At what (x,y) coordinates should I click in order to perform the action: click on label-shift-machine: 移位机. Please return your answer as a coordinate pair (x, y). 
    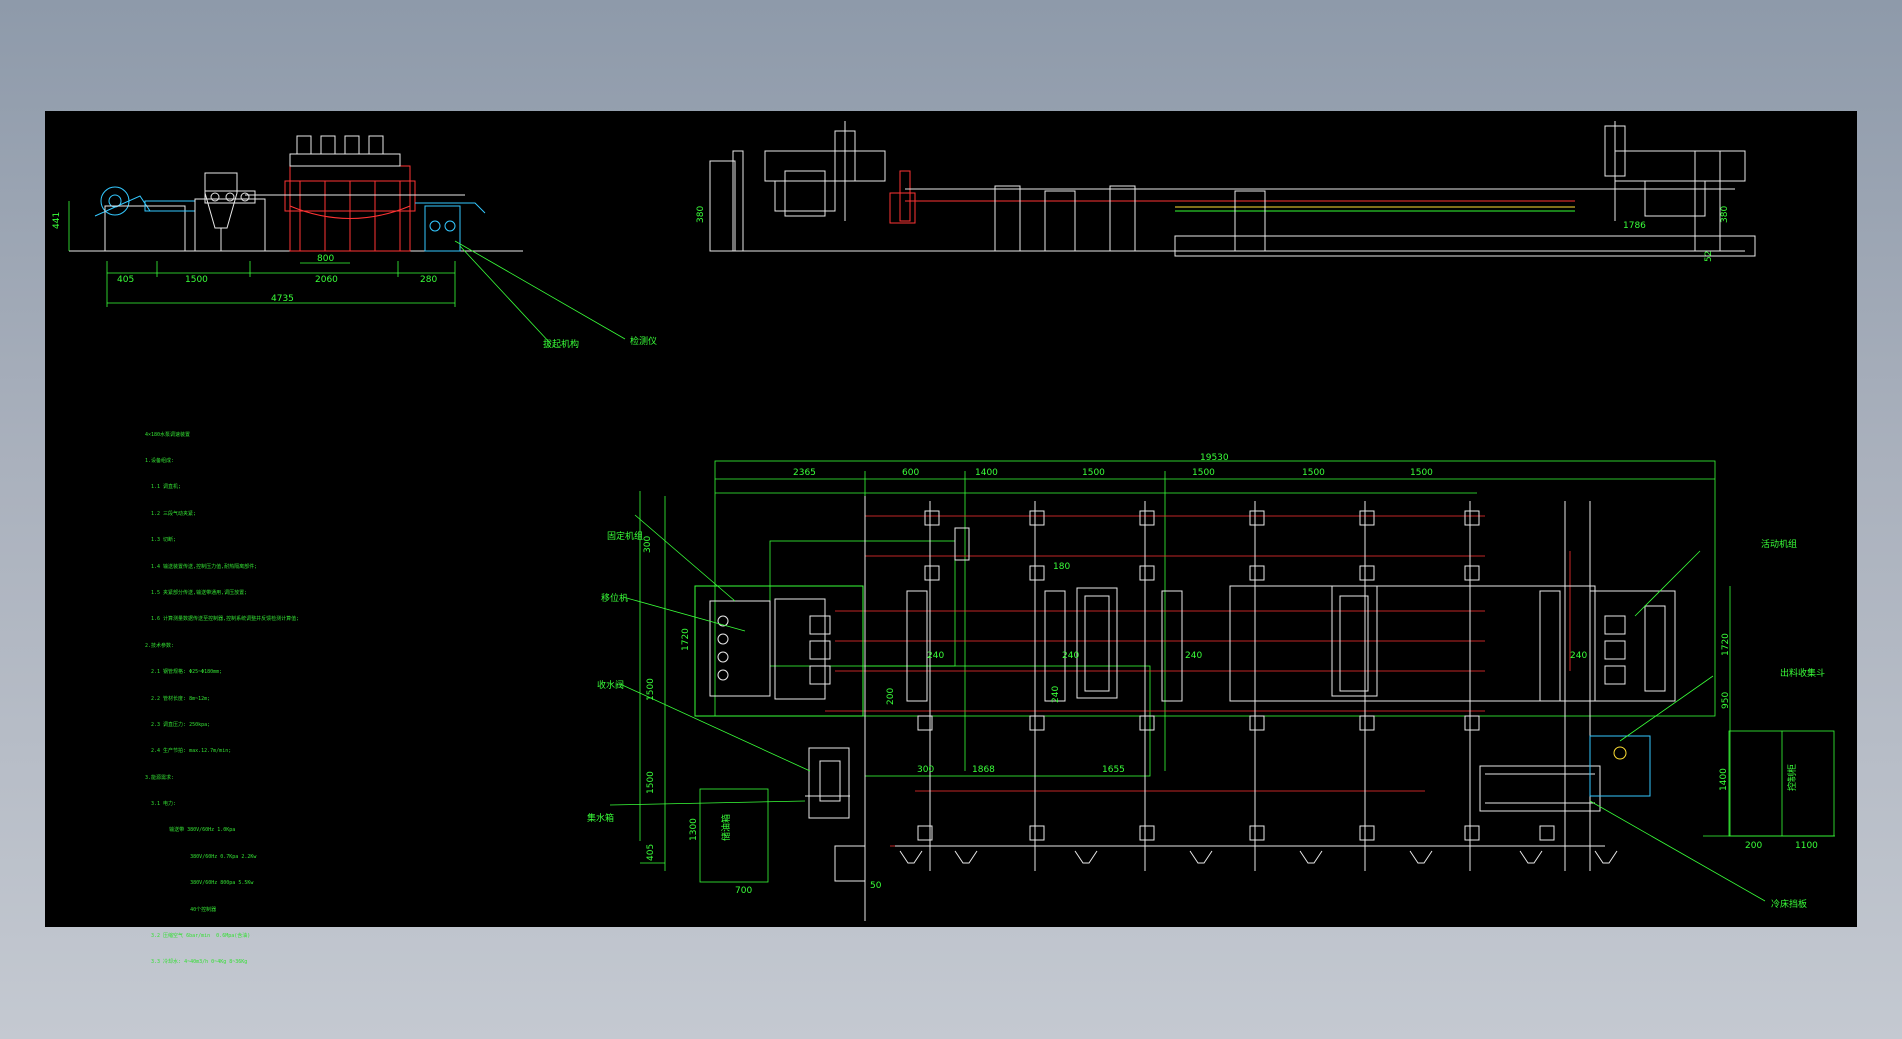
    Looking at the image, I should click on (614, 598).